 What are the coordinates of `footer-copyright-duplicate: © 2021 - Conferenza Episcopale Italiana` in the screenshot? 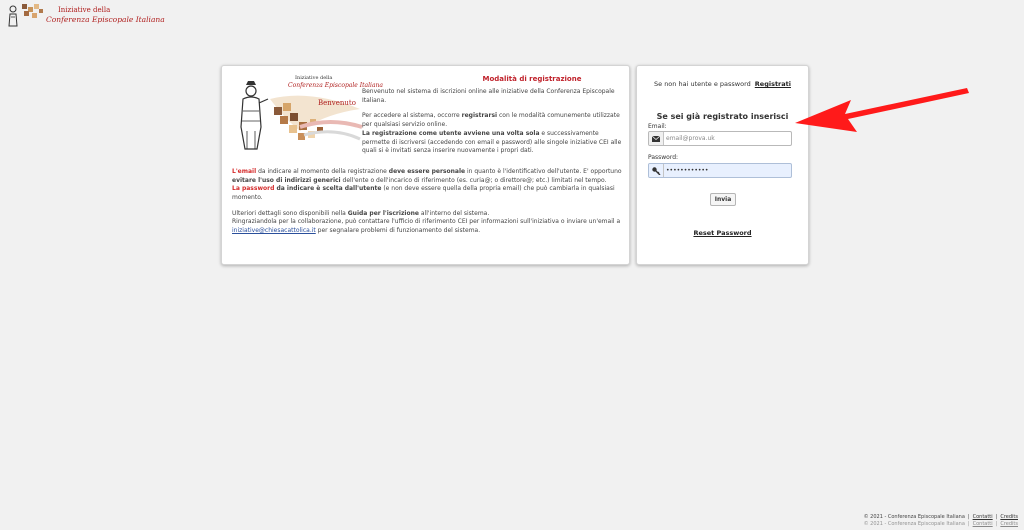 It's located at (914, 524).